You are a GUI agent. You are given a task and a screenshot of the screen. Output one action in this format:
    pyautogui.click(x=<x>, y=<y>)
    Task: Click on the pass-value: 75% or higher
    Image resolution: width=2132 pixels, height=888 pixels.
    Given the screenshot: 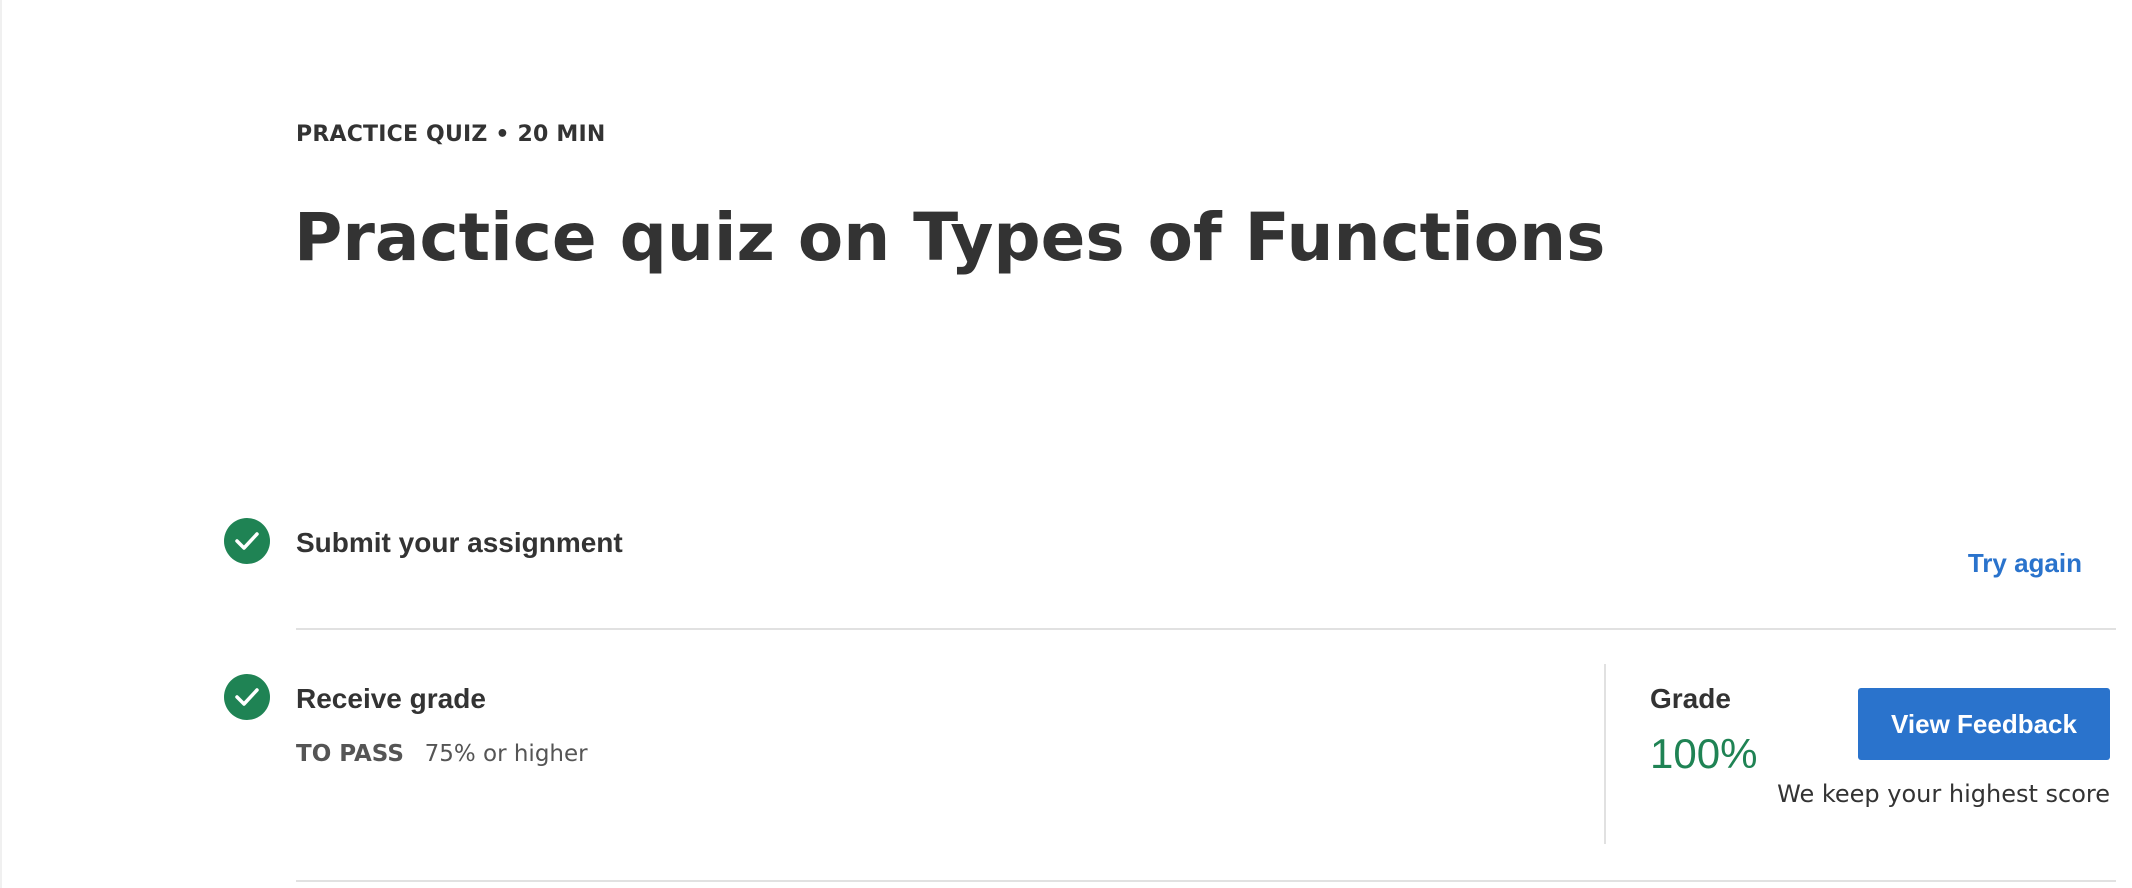 What is the action you would take?
    pyautogui.click(x=506, y=754)
    